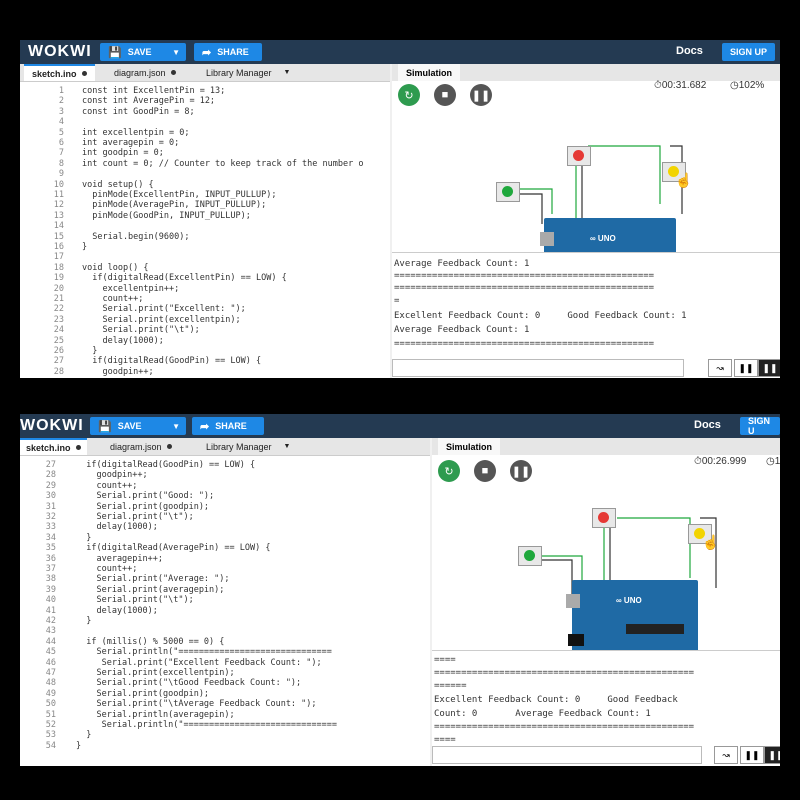 Image resolution: width=800 pixels, height=800 pixels. Describe the element at coordinates (586, 72) in the screenshot. I see `simulation-header: Simulation` at that location.